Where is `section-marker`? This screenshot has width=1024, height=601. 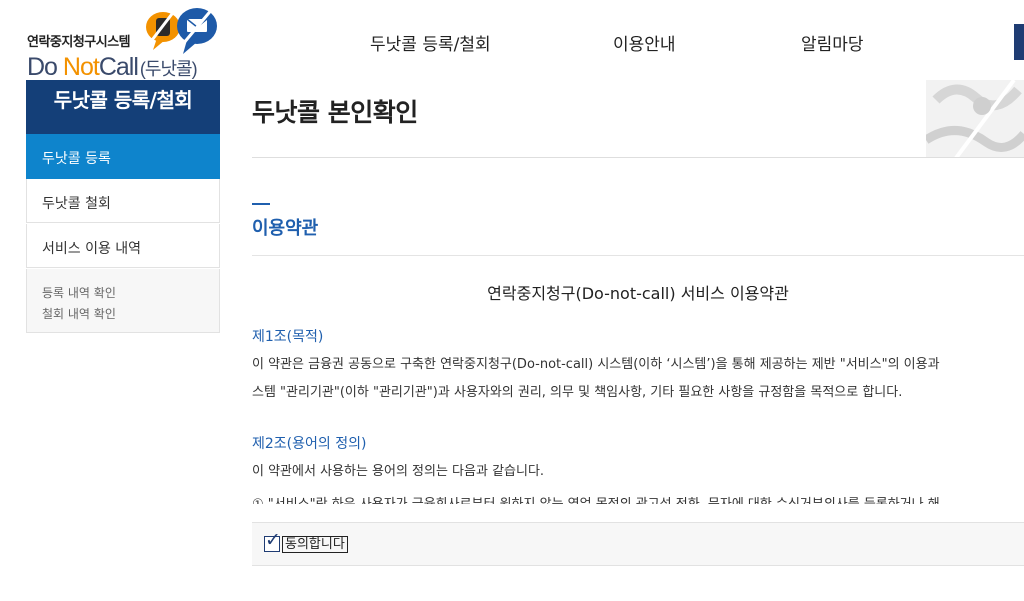
section-marker is located at coordinates (261, 204).